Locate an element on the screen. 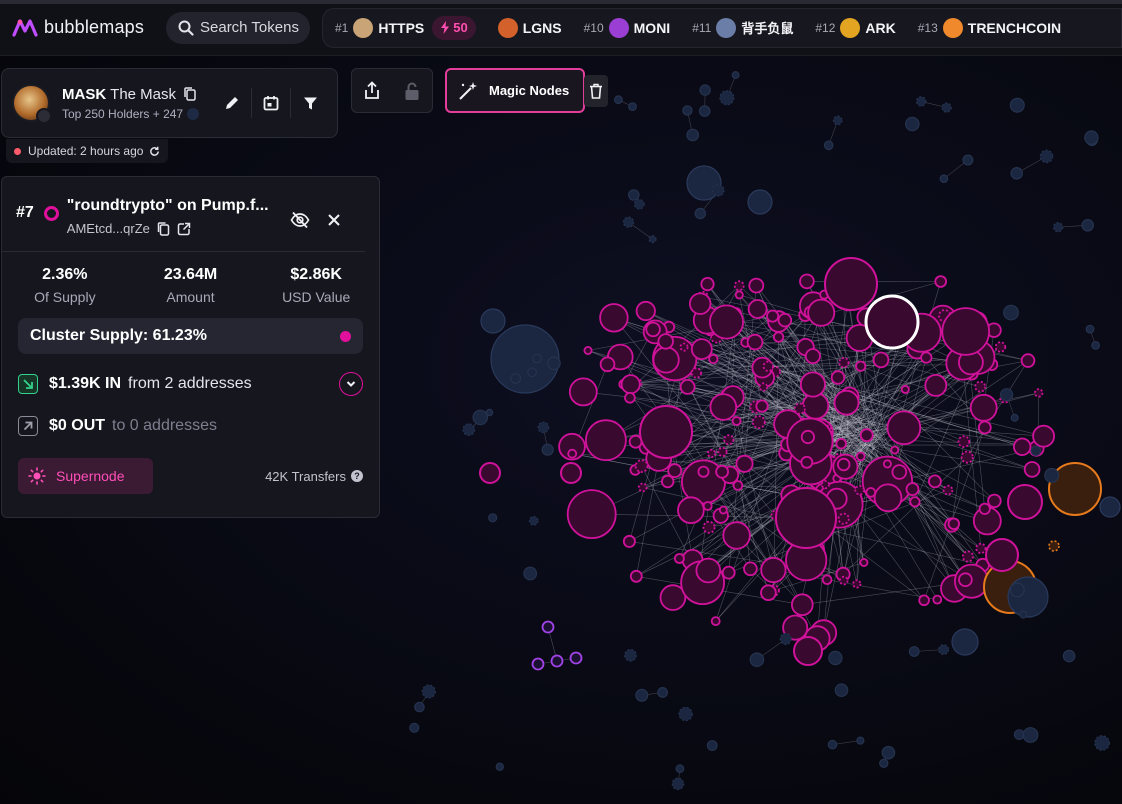  close-panel-button is located at coordinates (334, 220).